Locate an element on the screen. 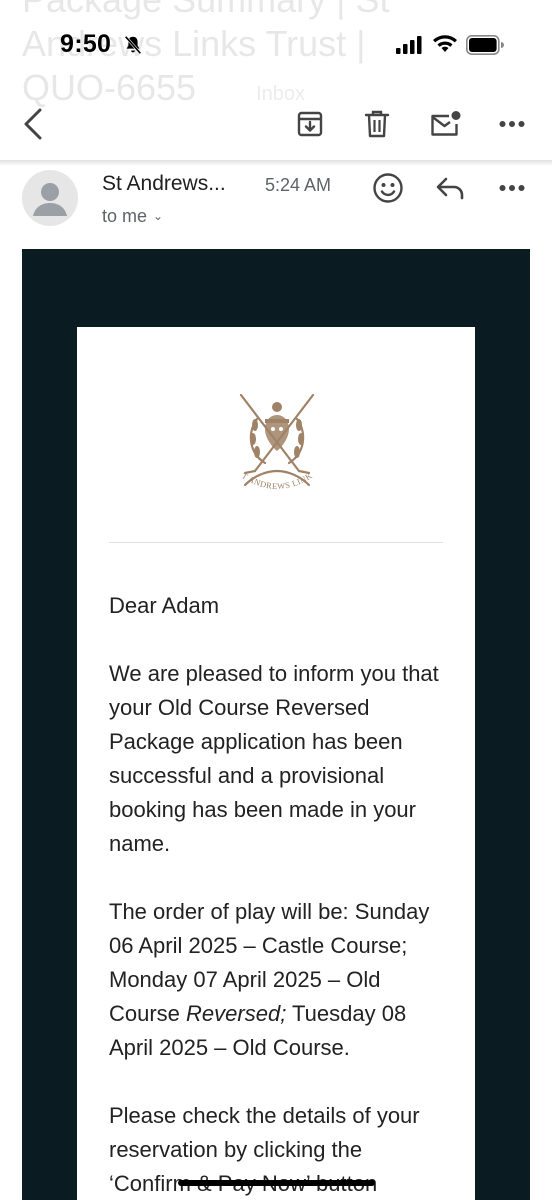 The width and height of the screenshot is (552, 1200). status-bar: 9:50 is located at coordinates (276, 46).